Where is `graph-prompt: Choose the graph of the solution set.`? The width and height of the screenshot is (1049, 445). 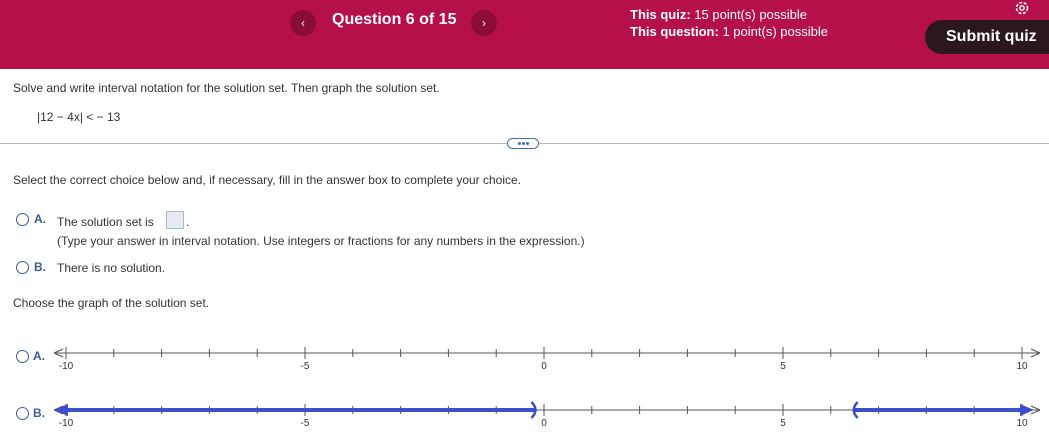 graph-prompt: Choose the graph of the solution set. is located at coordinates (111, 303).